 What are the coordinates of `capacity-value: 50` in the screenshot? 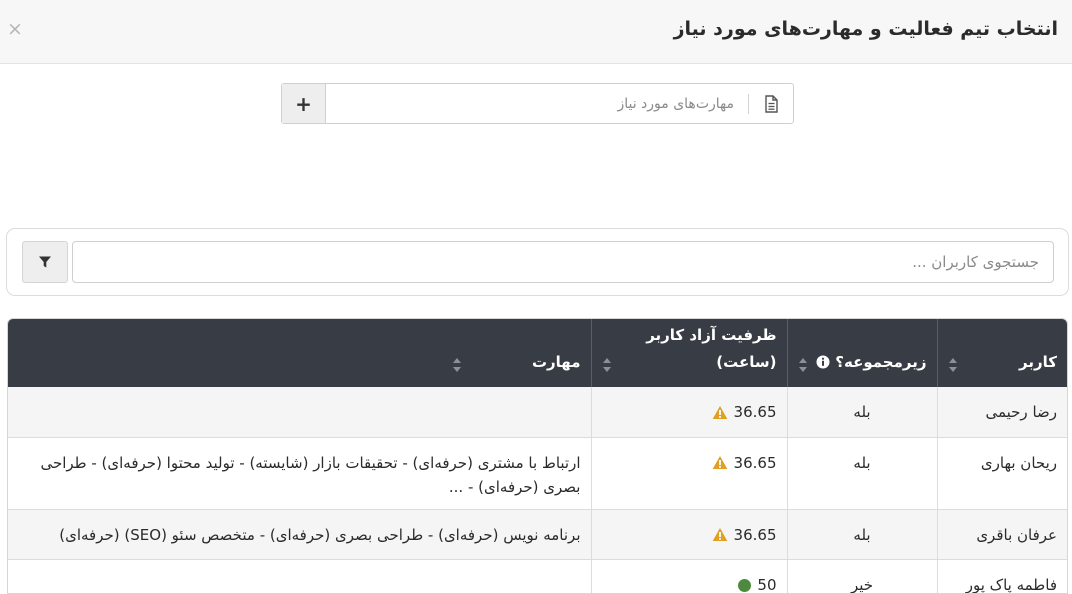 It's located at (767, 585).